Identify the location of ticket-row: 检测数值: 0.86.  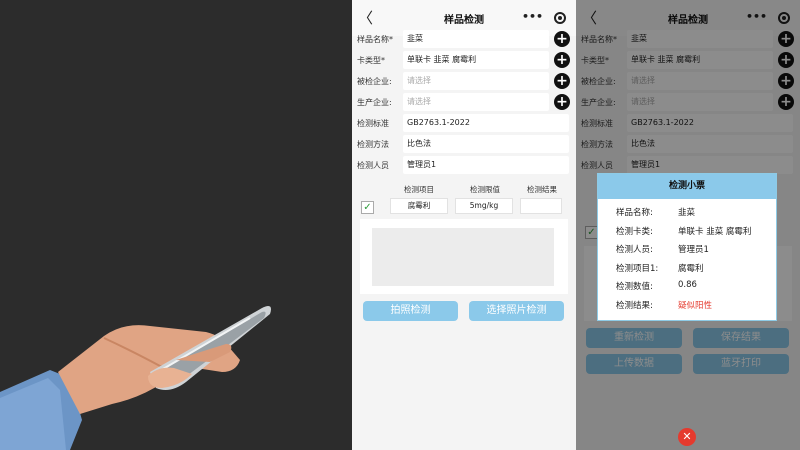
(691, 287).